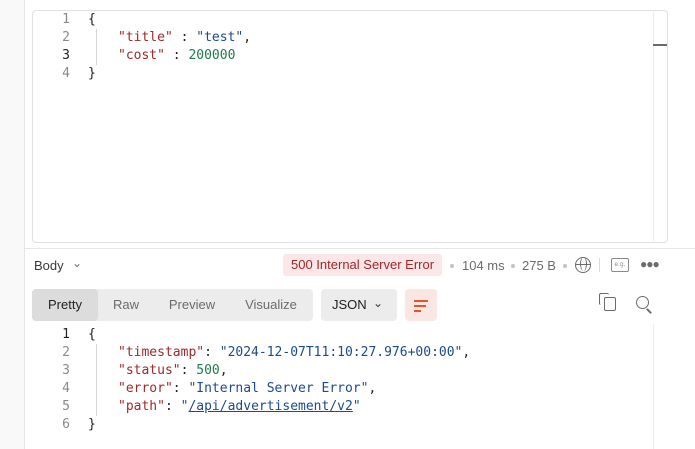 Image resolution: width=695 pixels, height=449 pixels. Describe the element at coordinates (126, 305) in the screenshot. I see `tab-raw: Raw` at that location.